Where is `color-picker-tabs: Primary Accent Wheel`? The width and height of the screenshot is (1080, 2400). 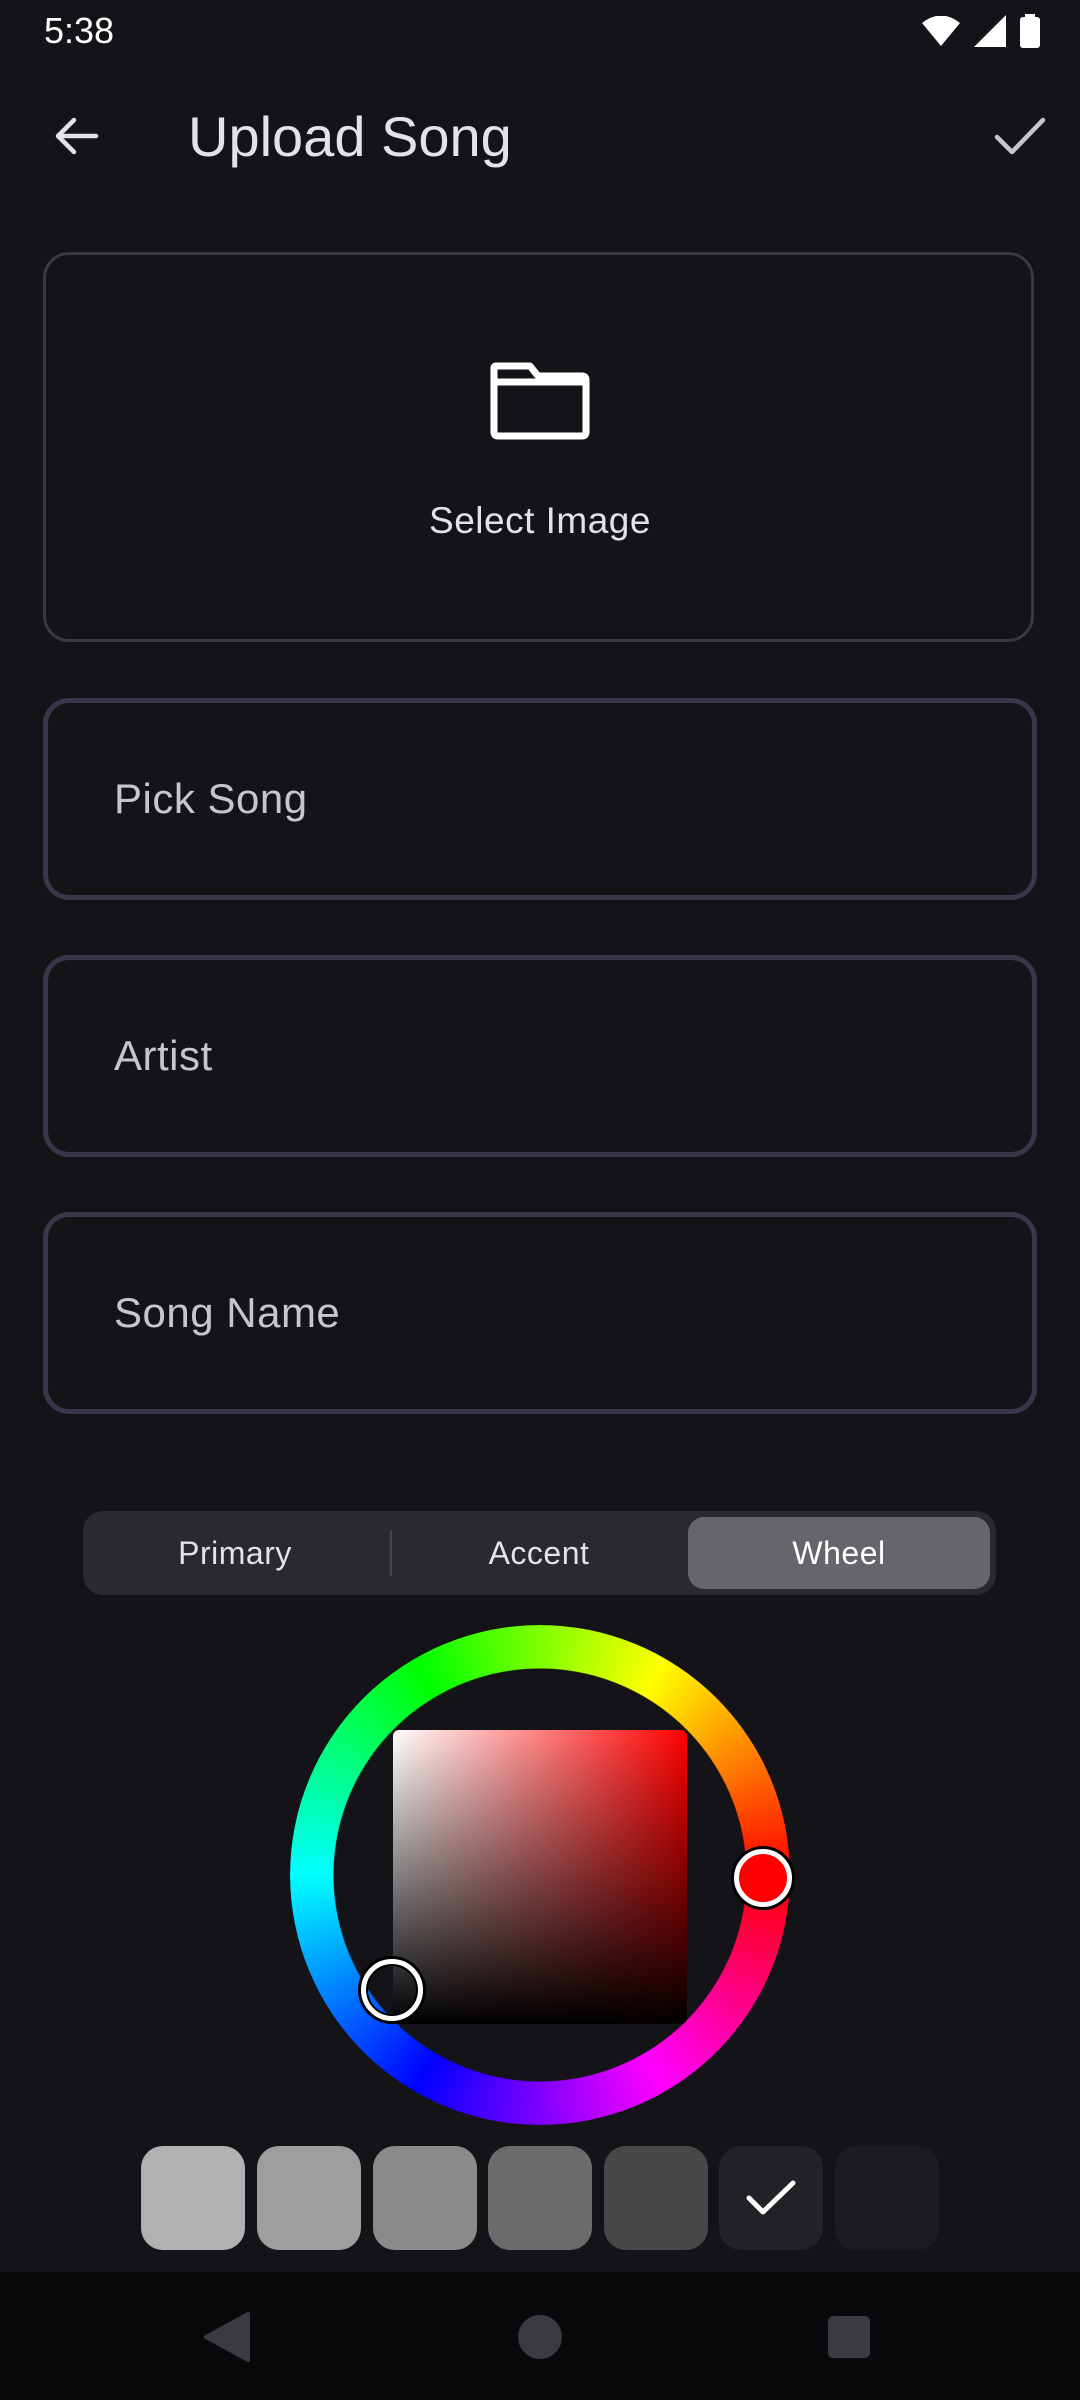 color-picker-tabs: Primary Accent Wheel is located at coordinates (539, 1553).